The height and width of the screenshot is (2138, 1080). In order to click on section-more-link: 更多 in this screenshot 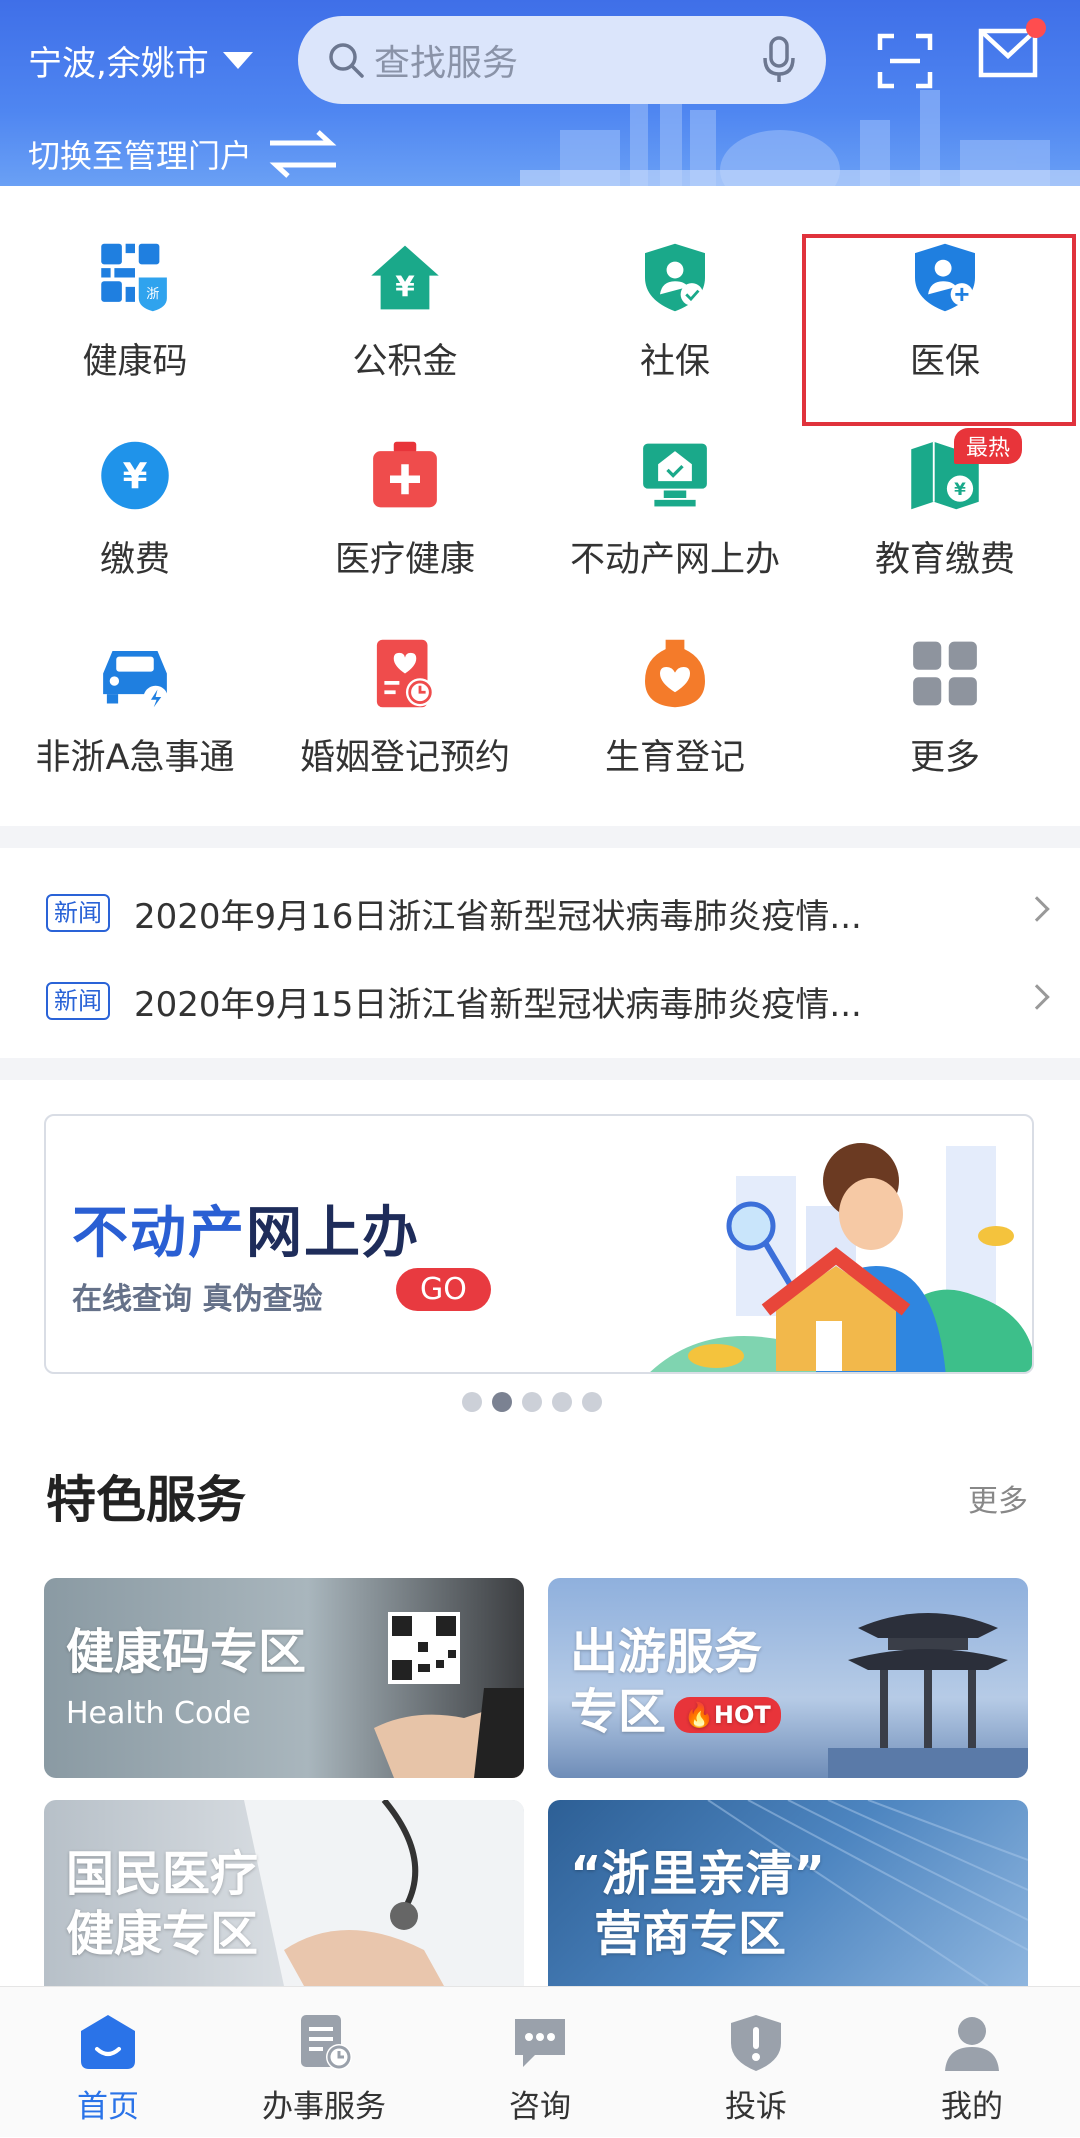, I will do `click(998, 1498)`.